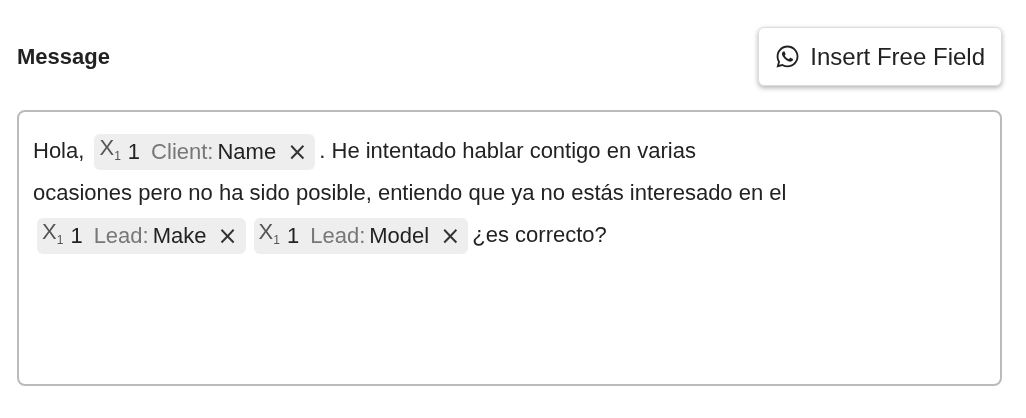 The width and height of the screenshot is (1026, 418). I want to click on message-text: Hola,, so click(59, 151).